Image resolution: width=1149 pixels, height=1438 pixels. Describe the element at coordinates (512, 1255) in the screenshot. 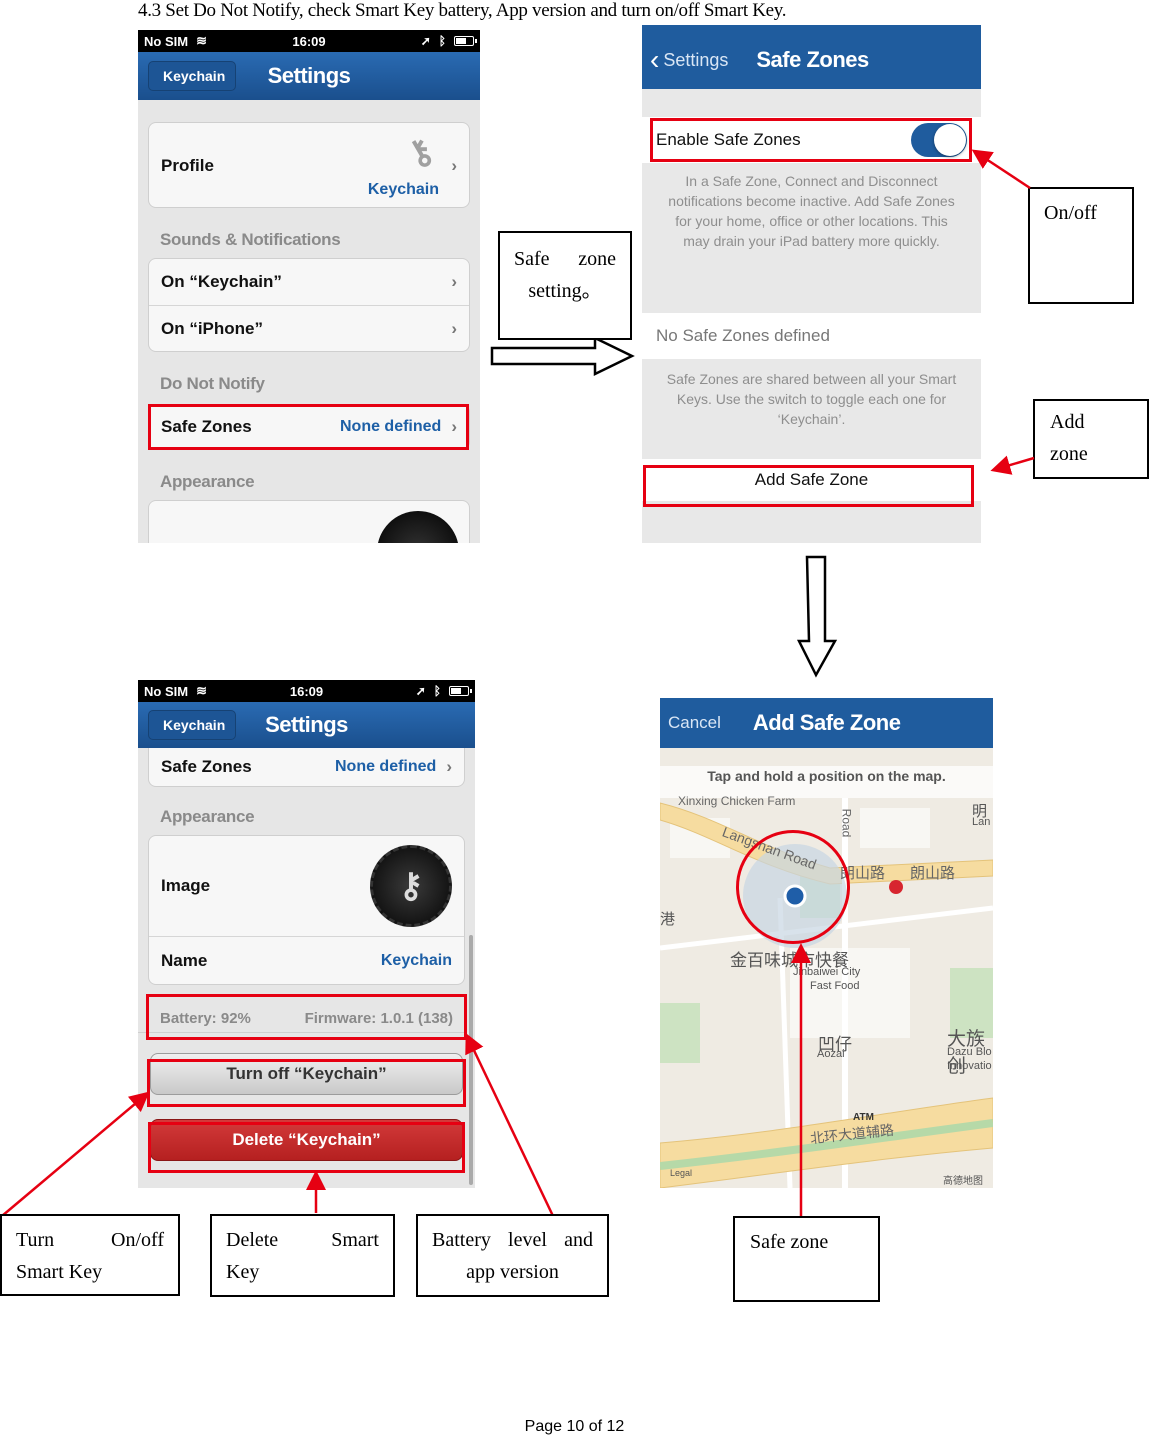

I see `callout-battery-version: Battery level and app version` at that location.